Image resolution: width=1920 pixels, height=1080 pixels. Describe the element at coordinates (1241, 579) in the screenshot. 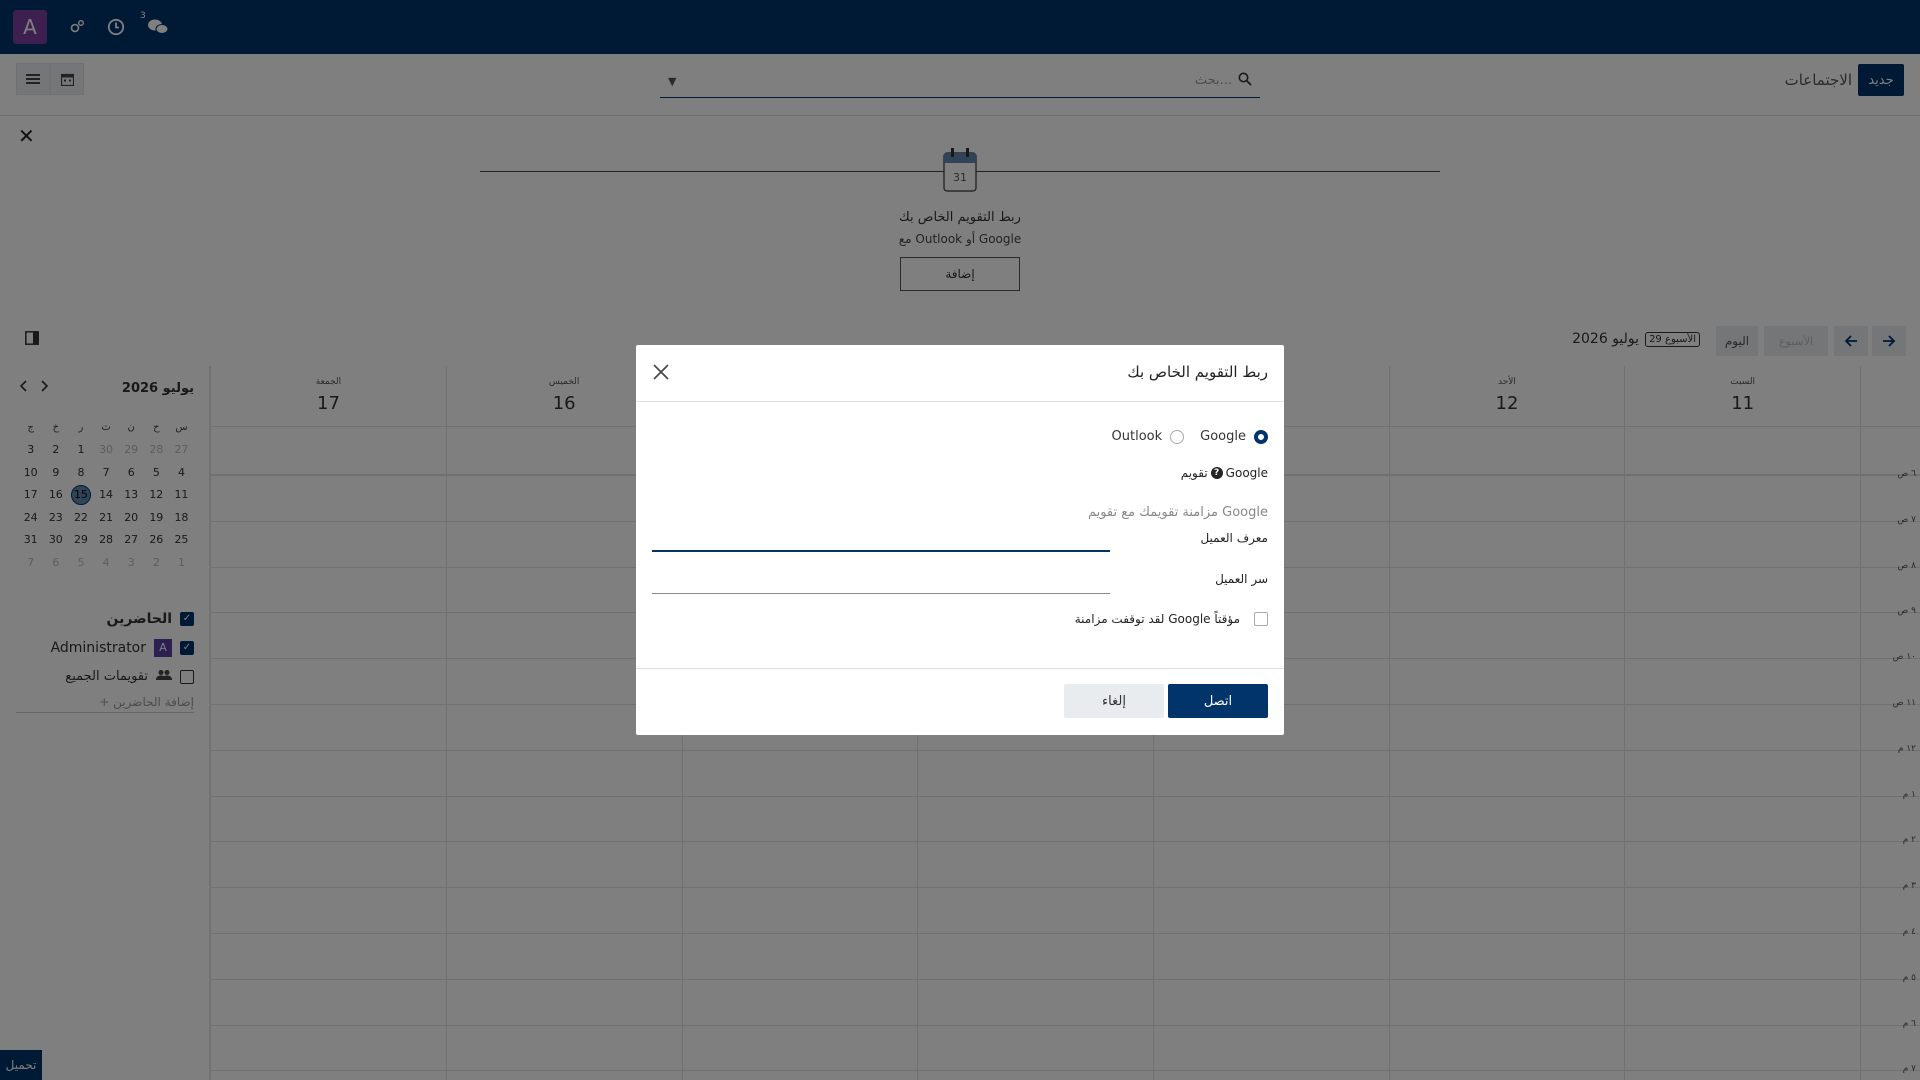

I see `client-secret-label: سر العميل` at that location.